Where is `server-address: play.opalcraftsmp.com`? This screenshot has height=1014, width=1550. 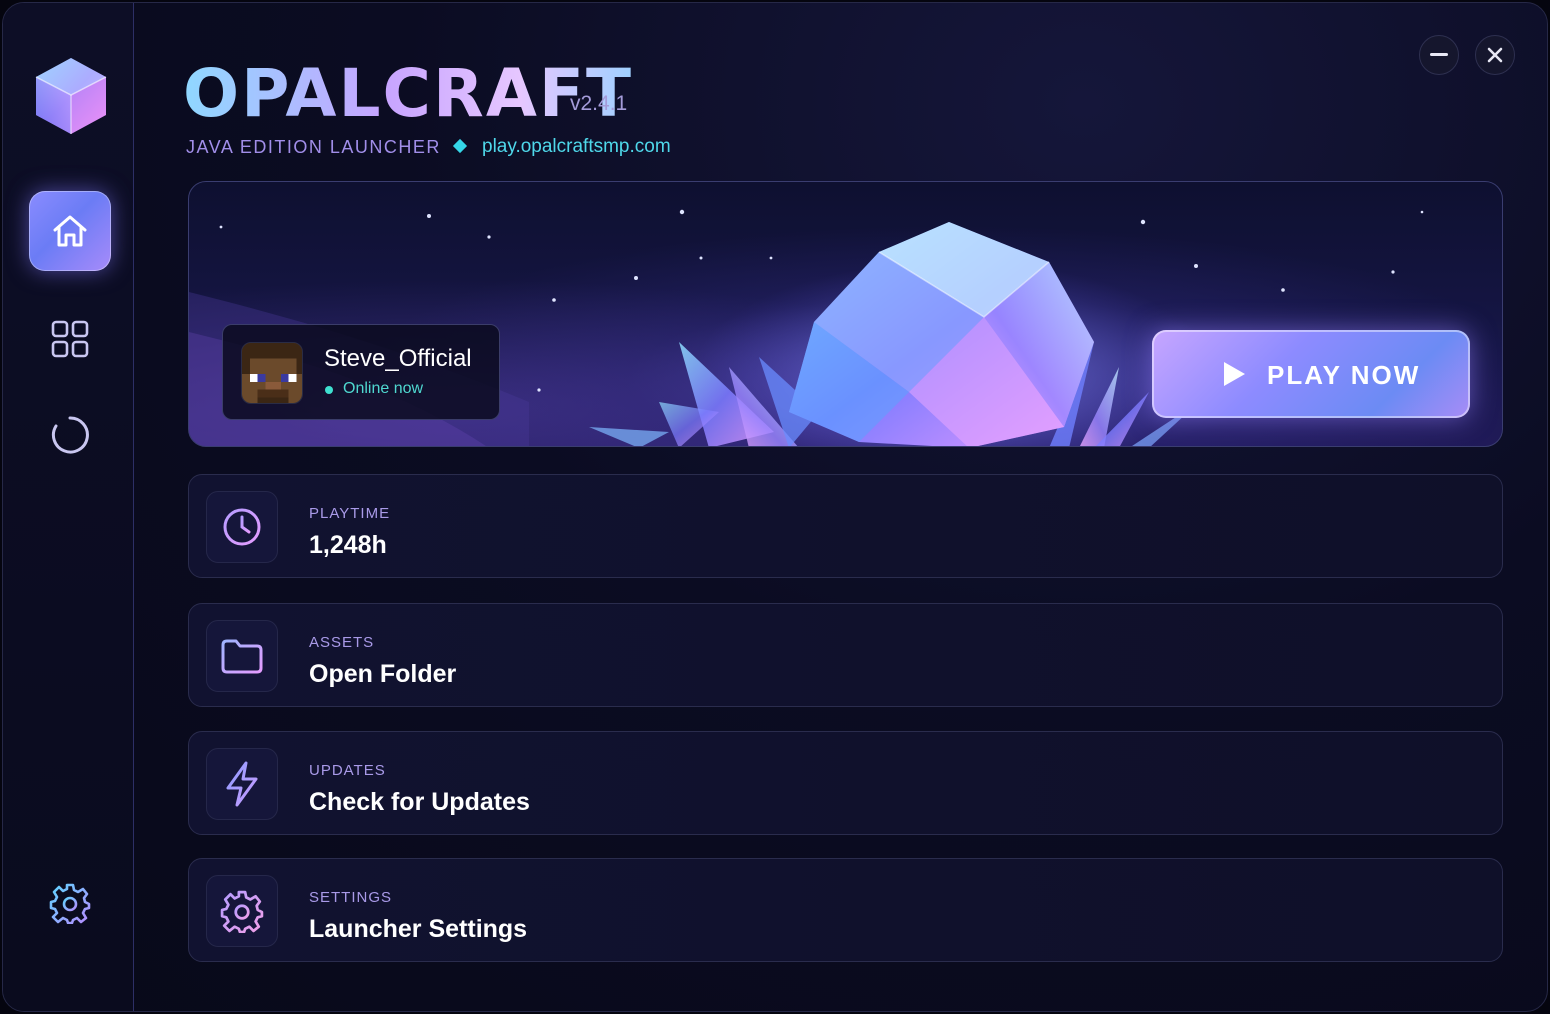
server-address: play.opalcraftsmp.com is located at coordinates (576, 146).